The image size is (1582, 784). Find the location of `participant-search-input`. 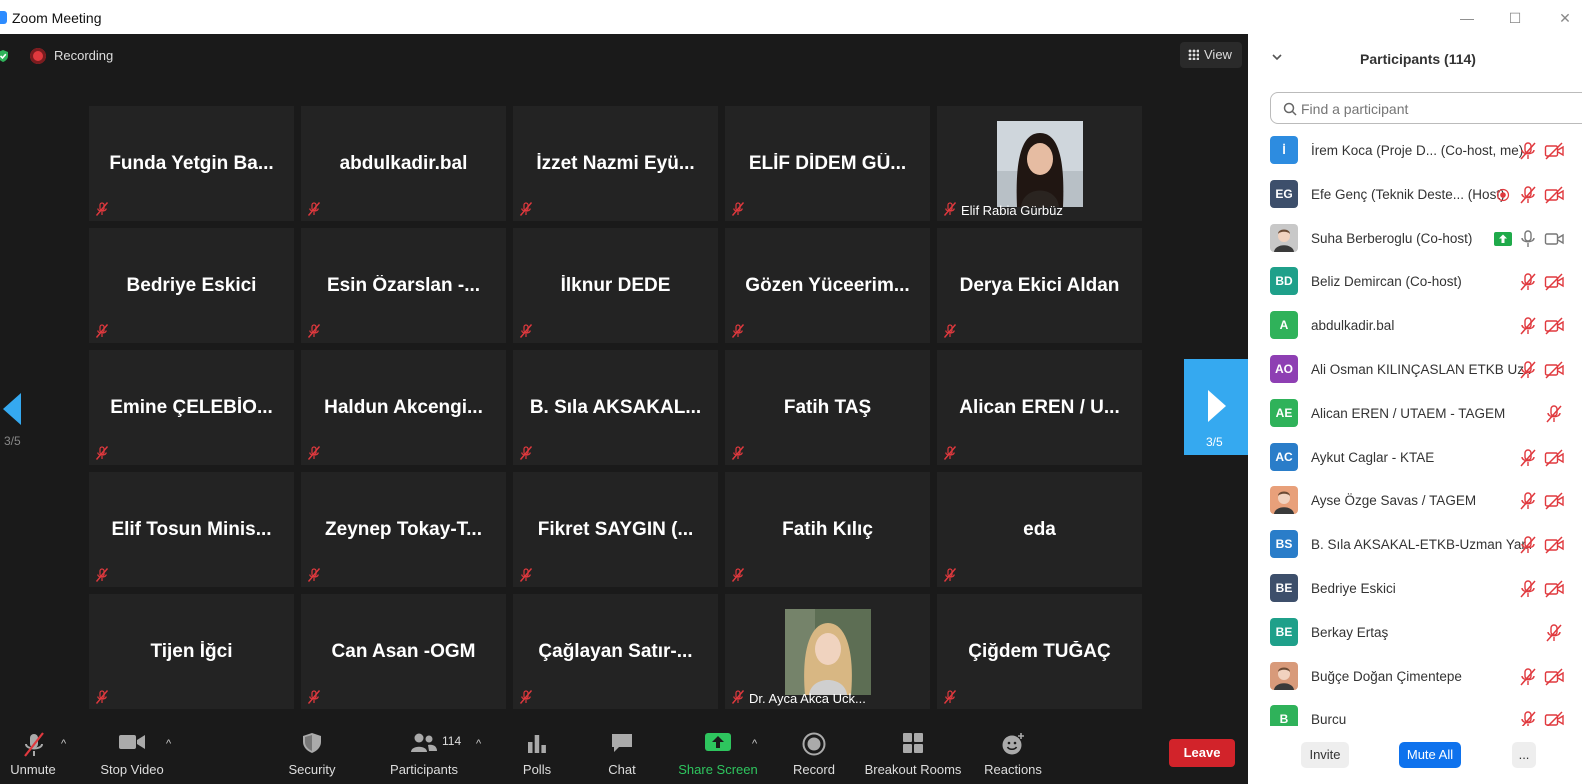

participant-search-input is located at coordinates (1441, 109).